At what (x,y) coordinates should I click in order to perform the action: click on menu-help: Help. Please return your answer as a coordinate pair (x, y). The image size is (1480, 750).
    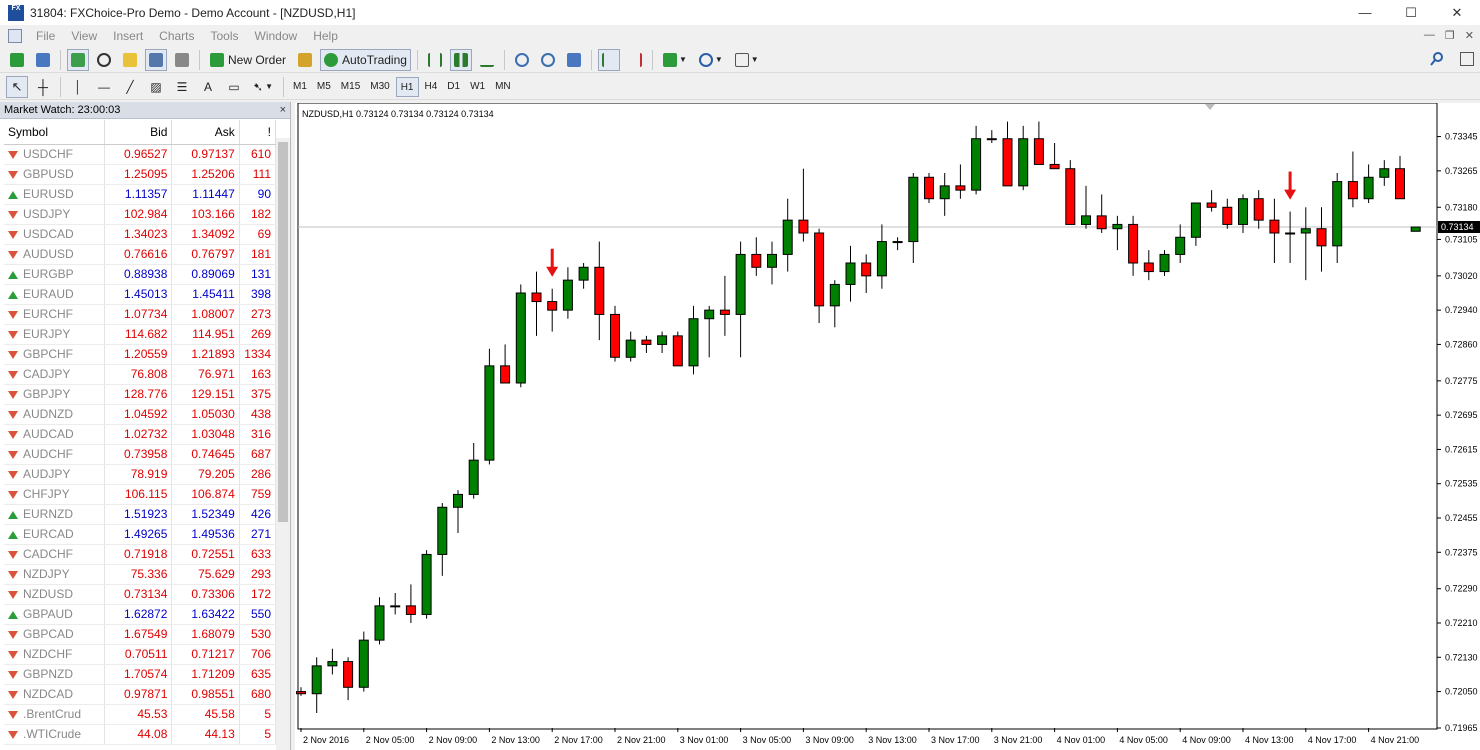
    Looking at the image, I should click on (325, 36).